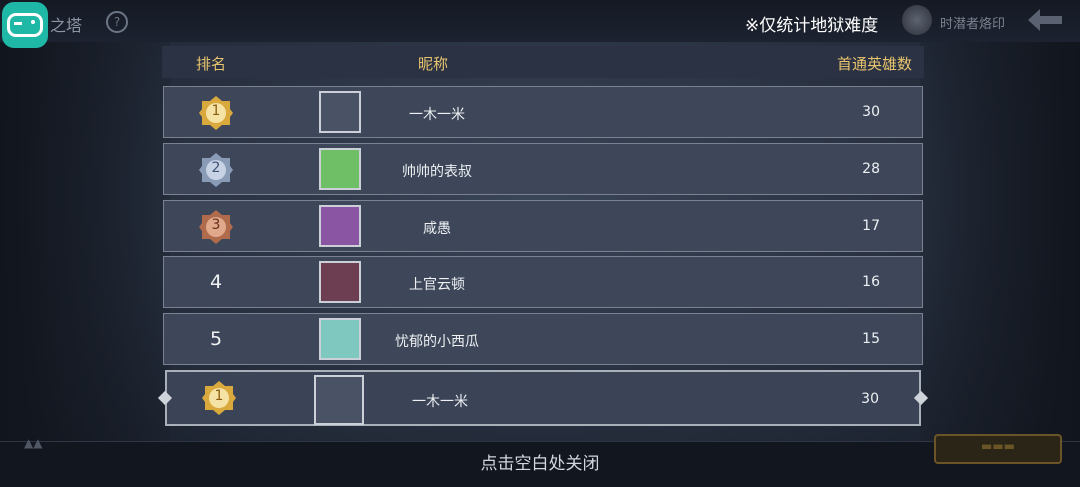 Image resolution: width=1080 pixels, height=487 pixels. Describe the element at coordinates (1000, 243) in the screenshot. I see `background-shade-right` at that location.